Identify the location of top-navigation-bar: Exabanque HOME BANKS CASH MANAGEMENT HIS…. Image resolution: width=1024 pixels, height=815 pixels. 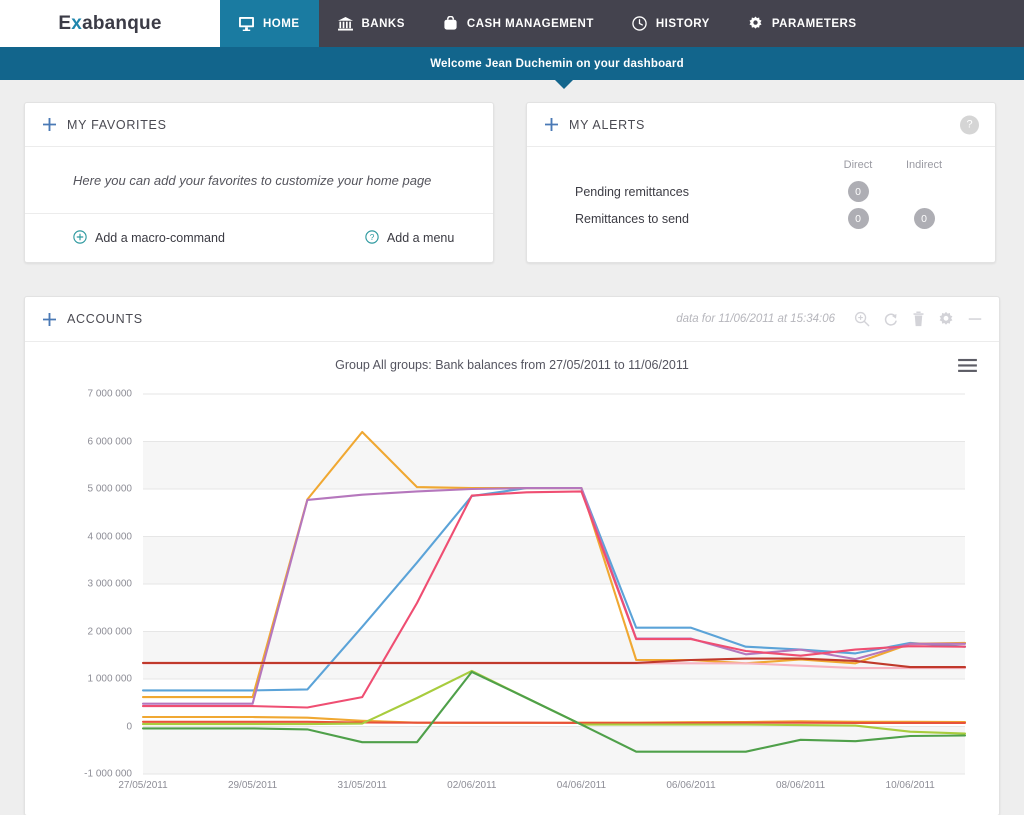
(512, 23).